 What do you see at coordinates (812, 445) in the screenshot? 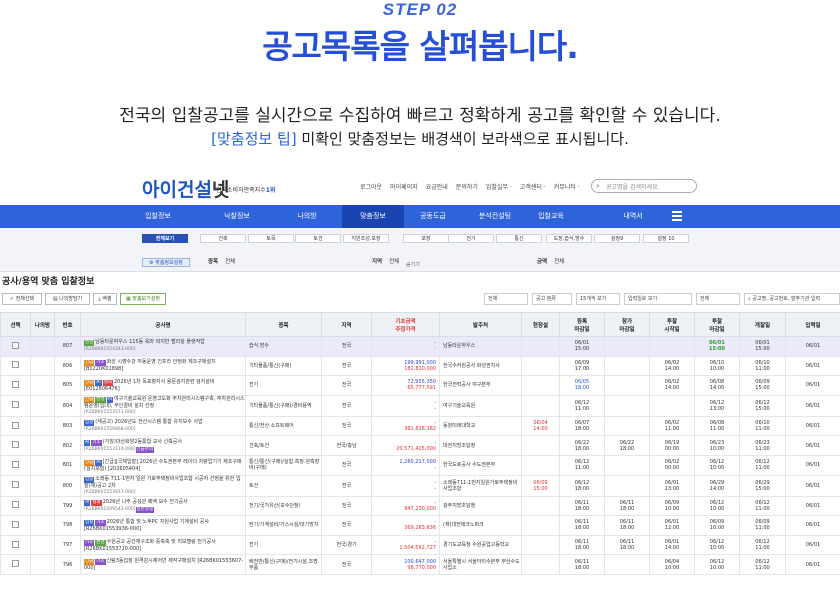
I see `input-date-cell: 06/01` at bounding box center [812, 445].